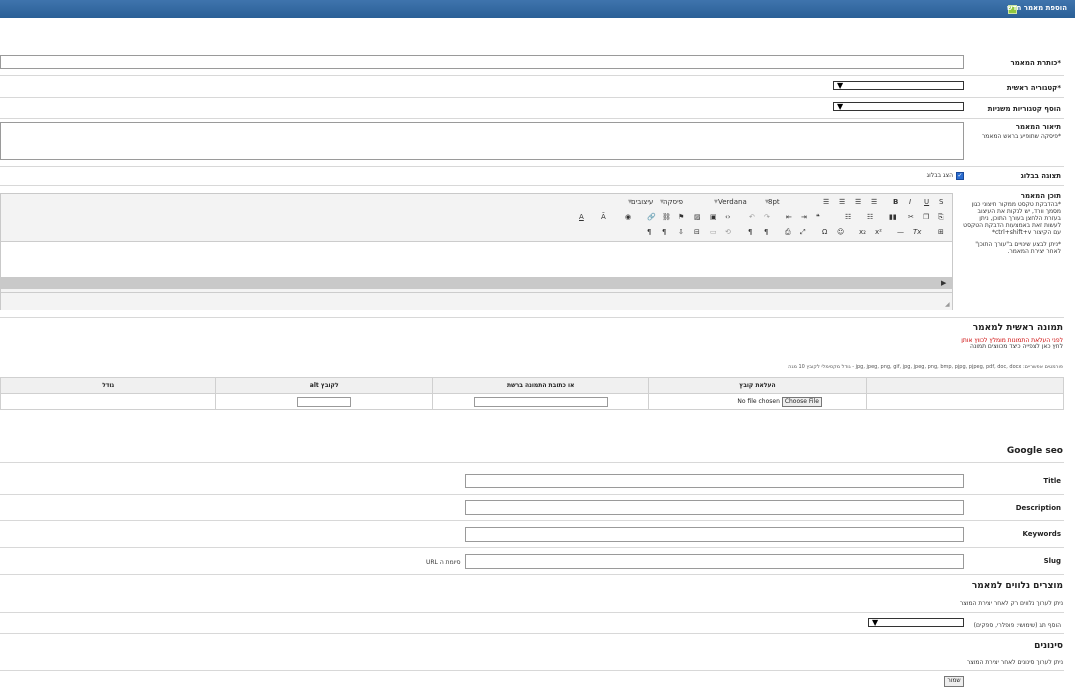  I want to click on window-titlebar: הוספת מאמר חדש, so click(537, 9).